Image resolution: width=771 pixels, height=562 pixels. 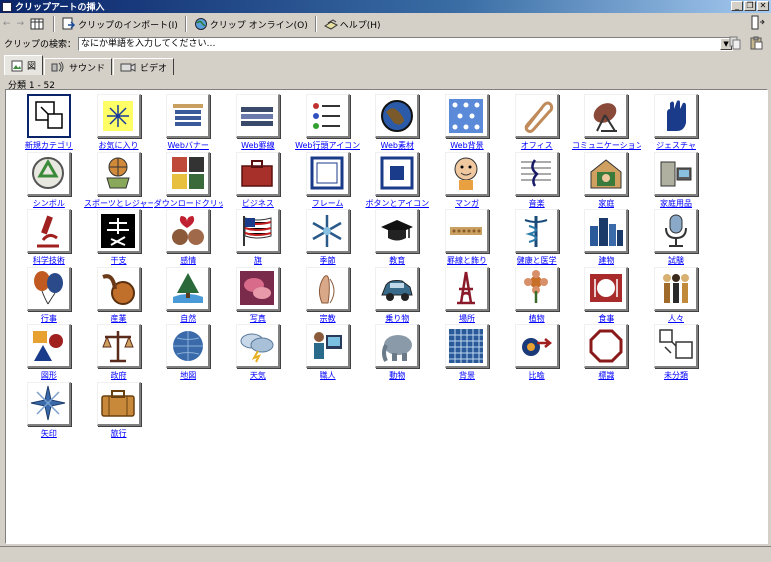 I want to click on category-item: 健康と医学, so click(x=537, y=238).